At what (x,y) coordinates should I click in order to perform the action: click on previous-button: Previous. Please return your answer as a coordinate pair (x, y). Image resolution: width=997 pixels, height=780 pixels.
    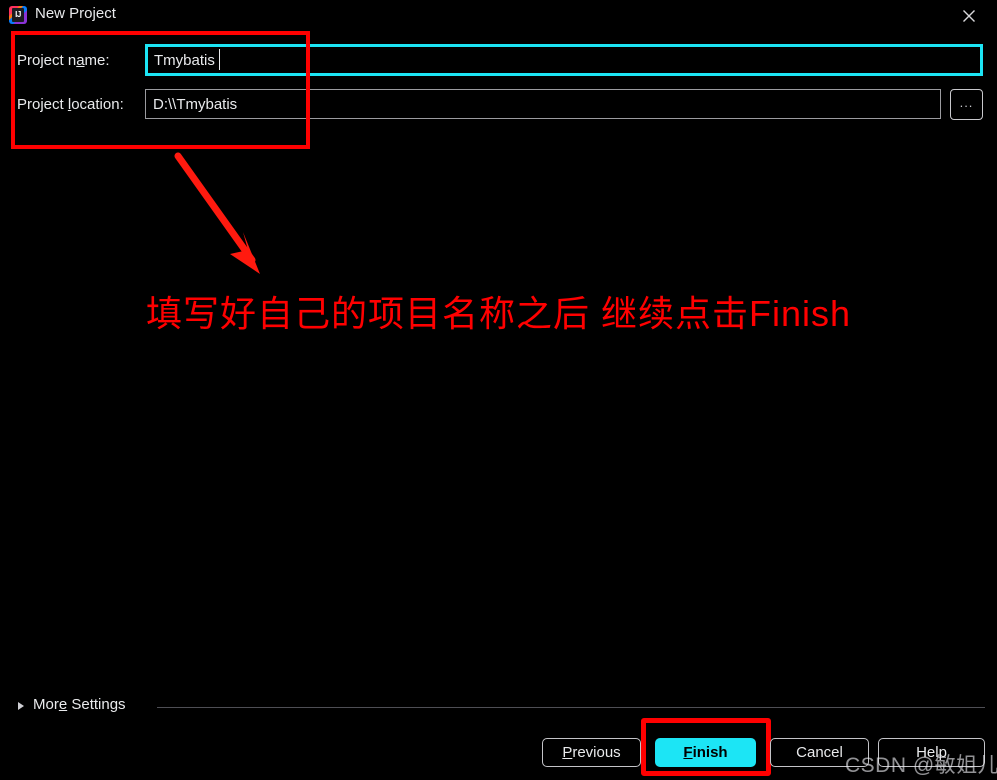
    Looking at the image, I should click on (591, 752).